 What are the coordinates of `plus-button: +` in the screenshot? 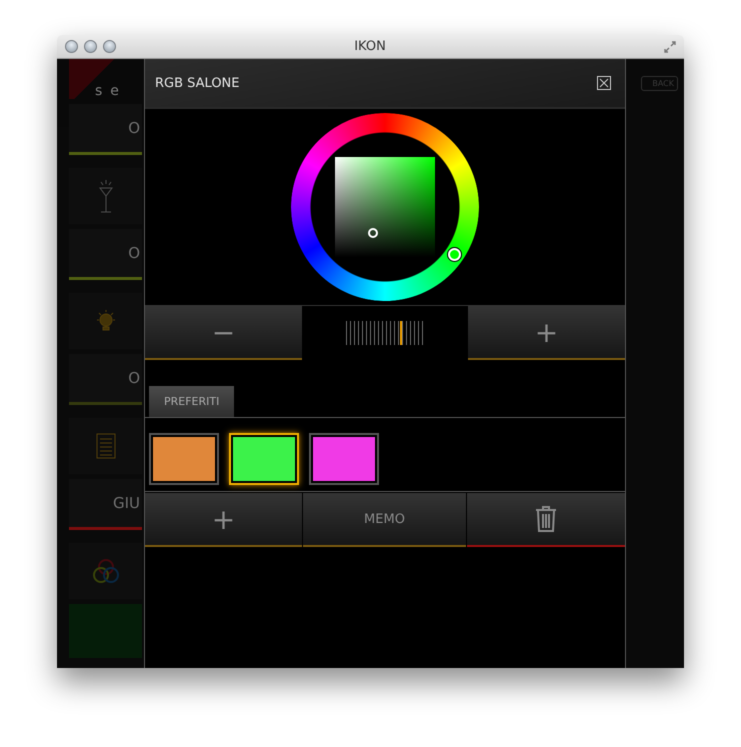 It's located at (546, 333).